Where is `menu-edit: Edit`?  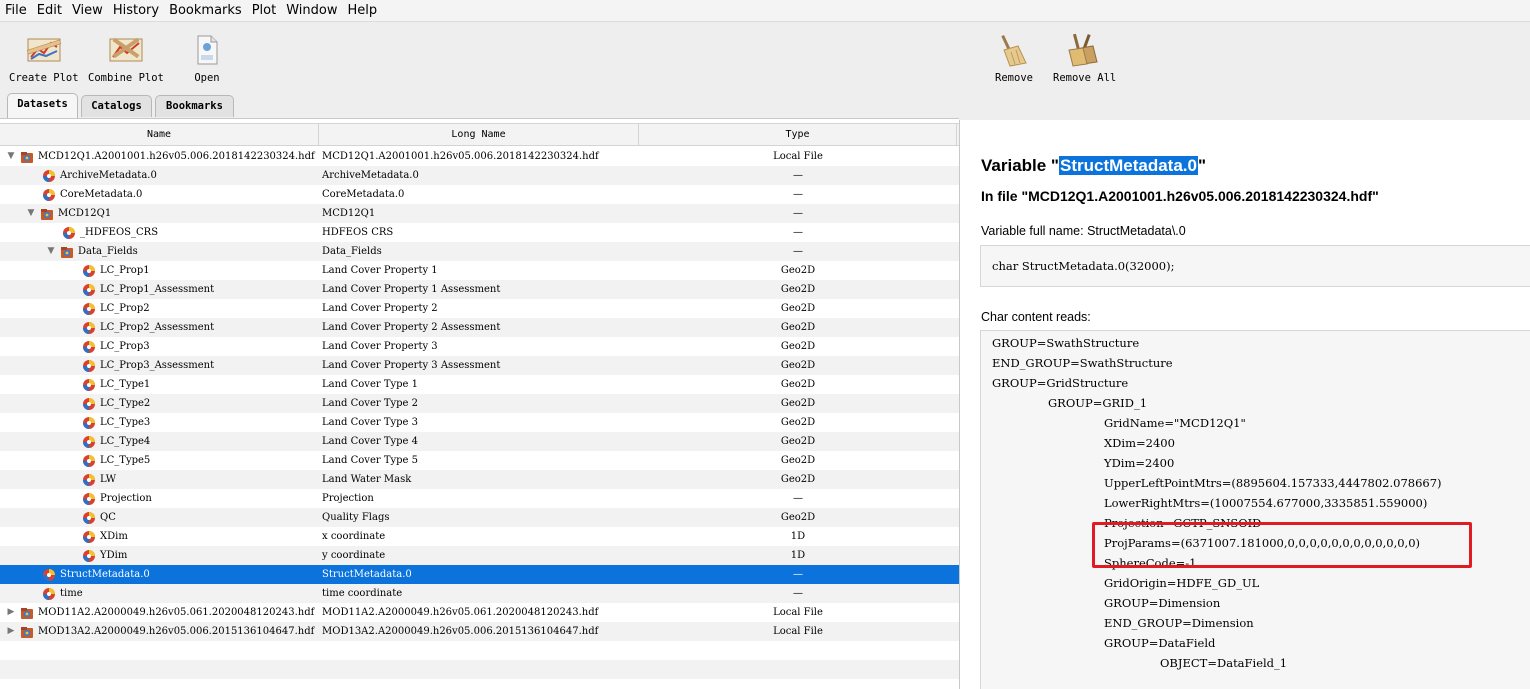
menu-edit: Edit is located at coordinates (49, 11).